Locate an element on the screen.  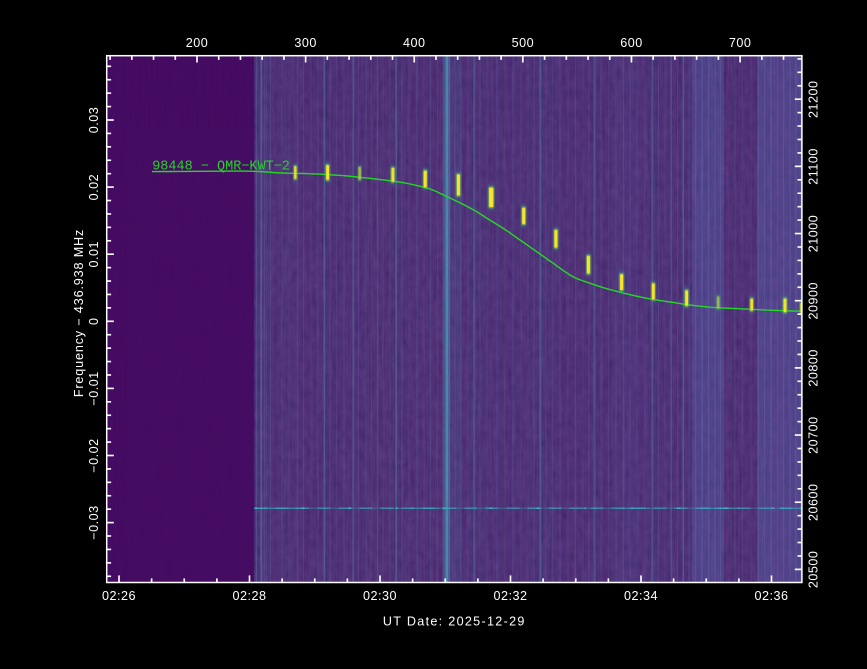
svg-text: 300 is located at coordinates (305, 43).